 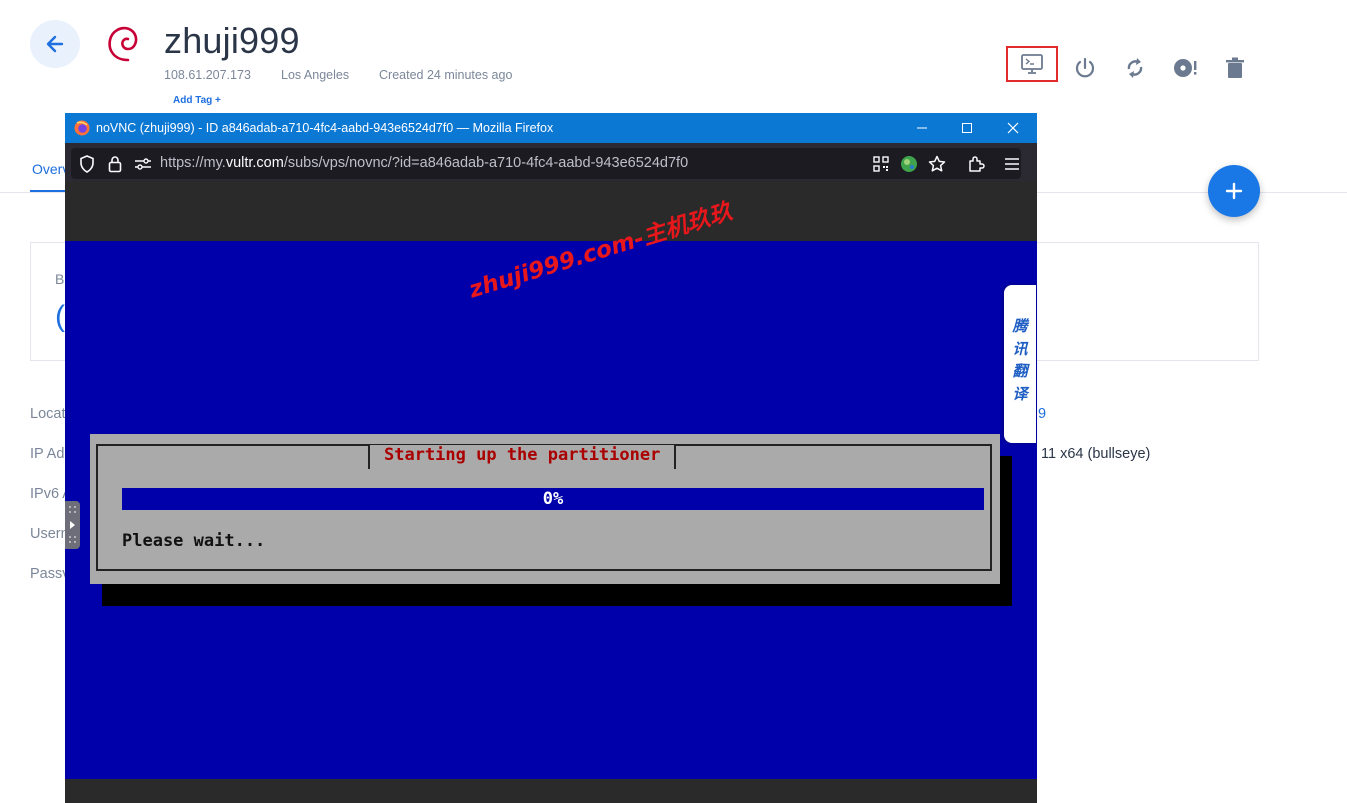 I want to click on close-button, so click(x=1013, y=128).